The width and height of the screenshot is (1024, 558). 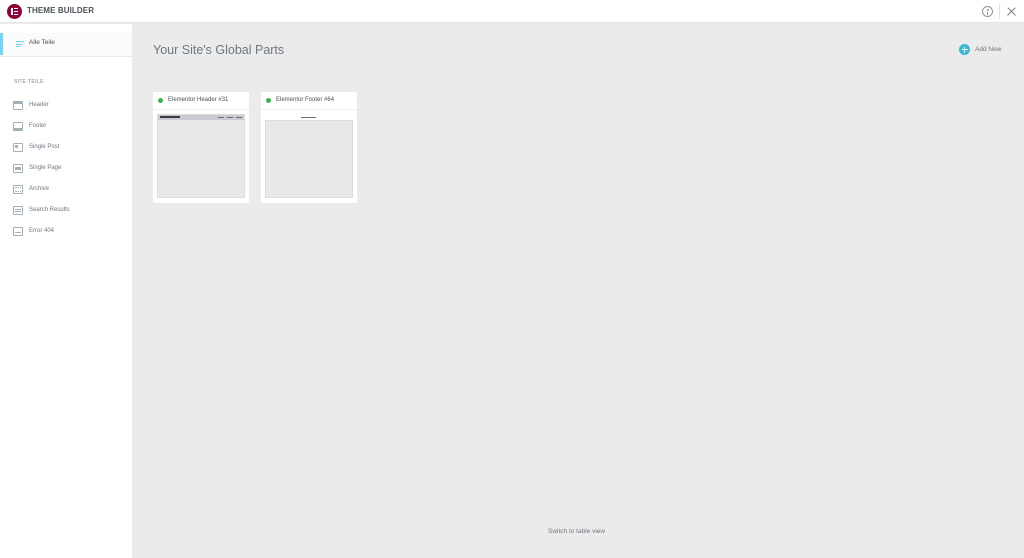 I want to click on sidebar-item-footer: Footer, so click(x=66, y=127).